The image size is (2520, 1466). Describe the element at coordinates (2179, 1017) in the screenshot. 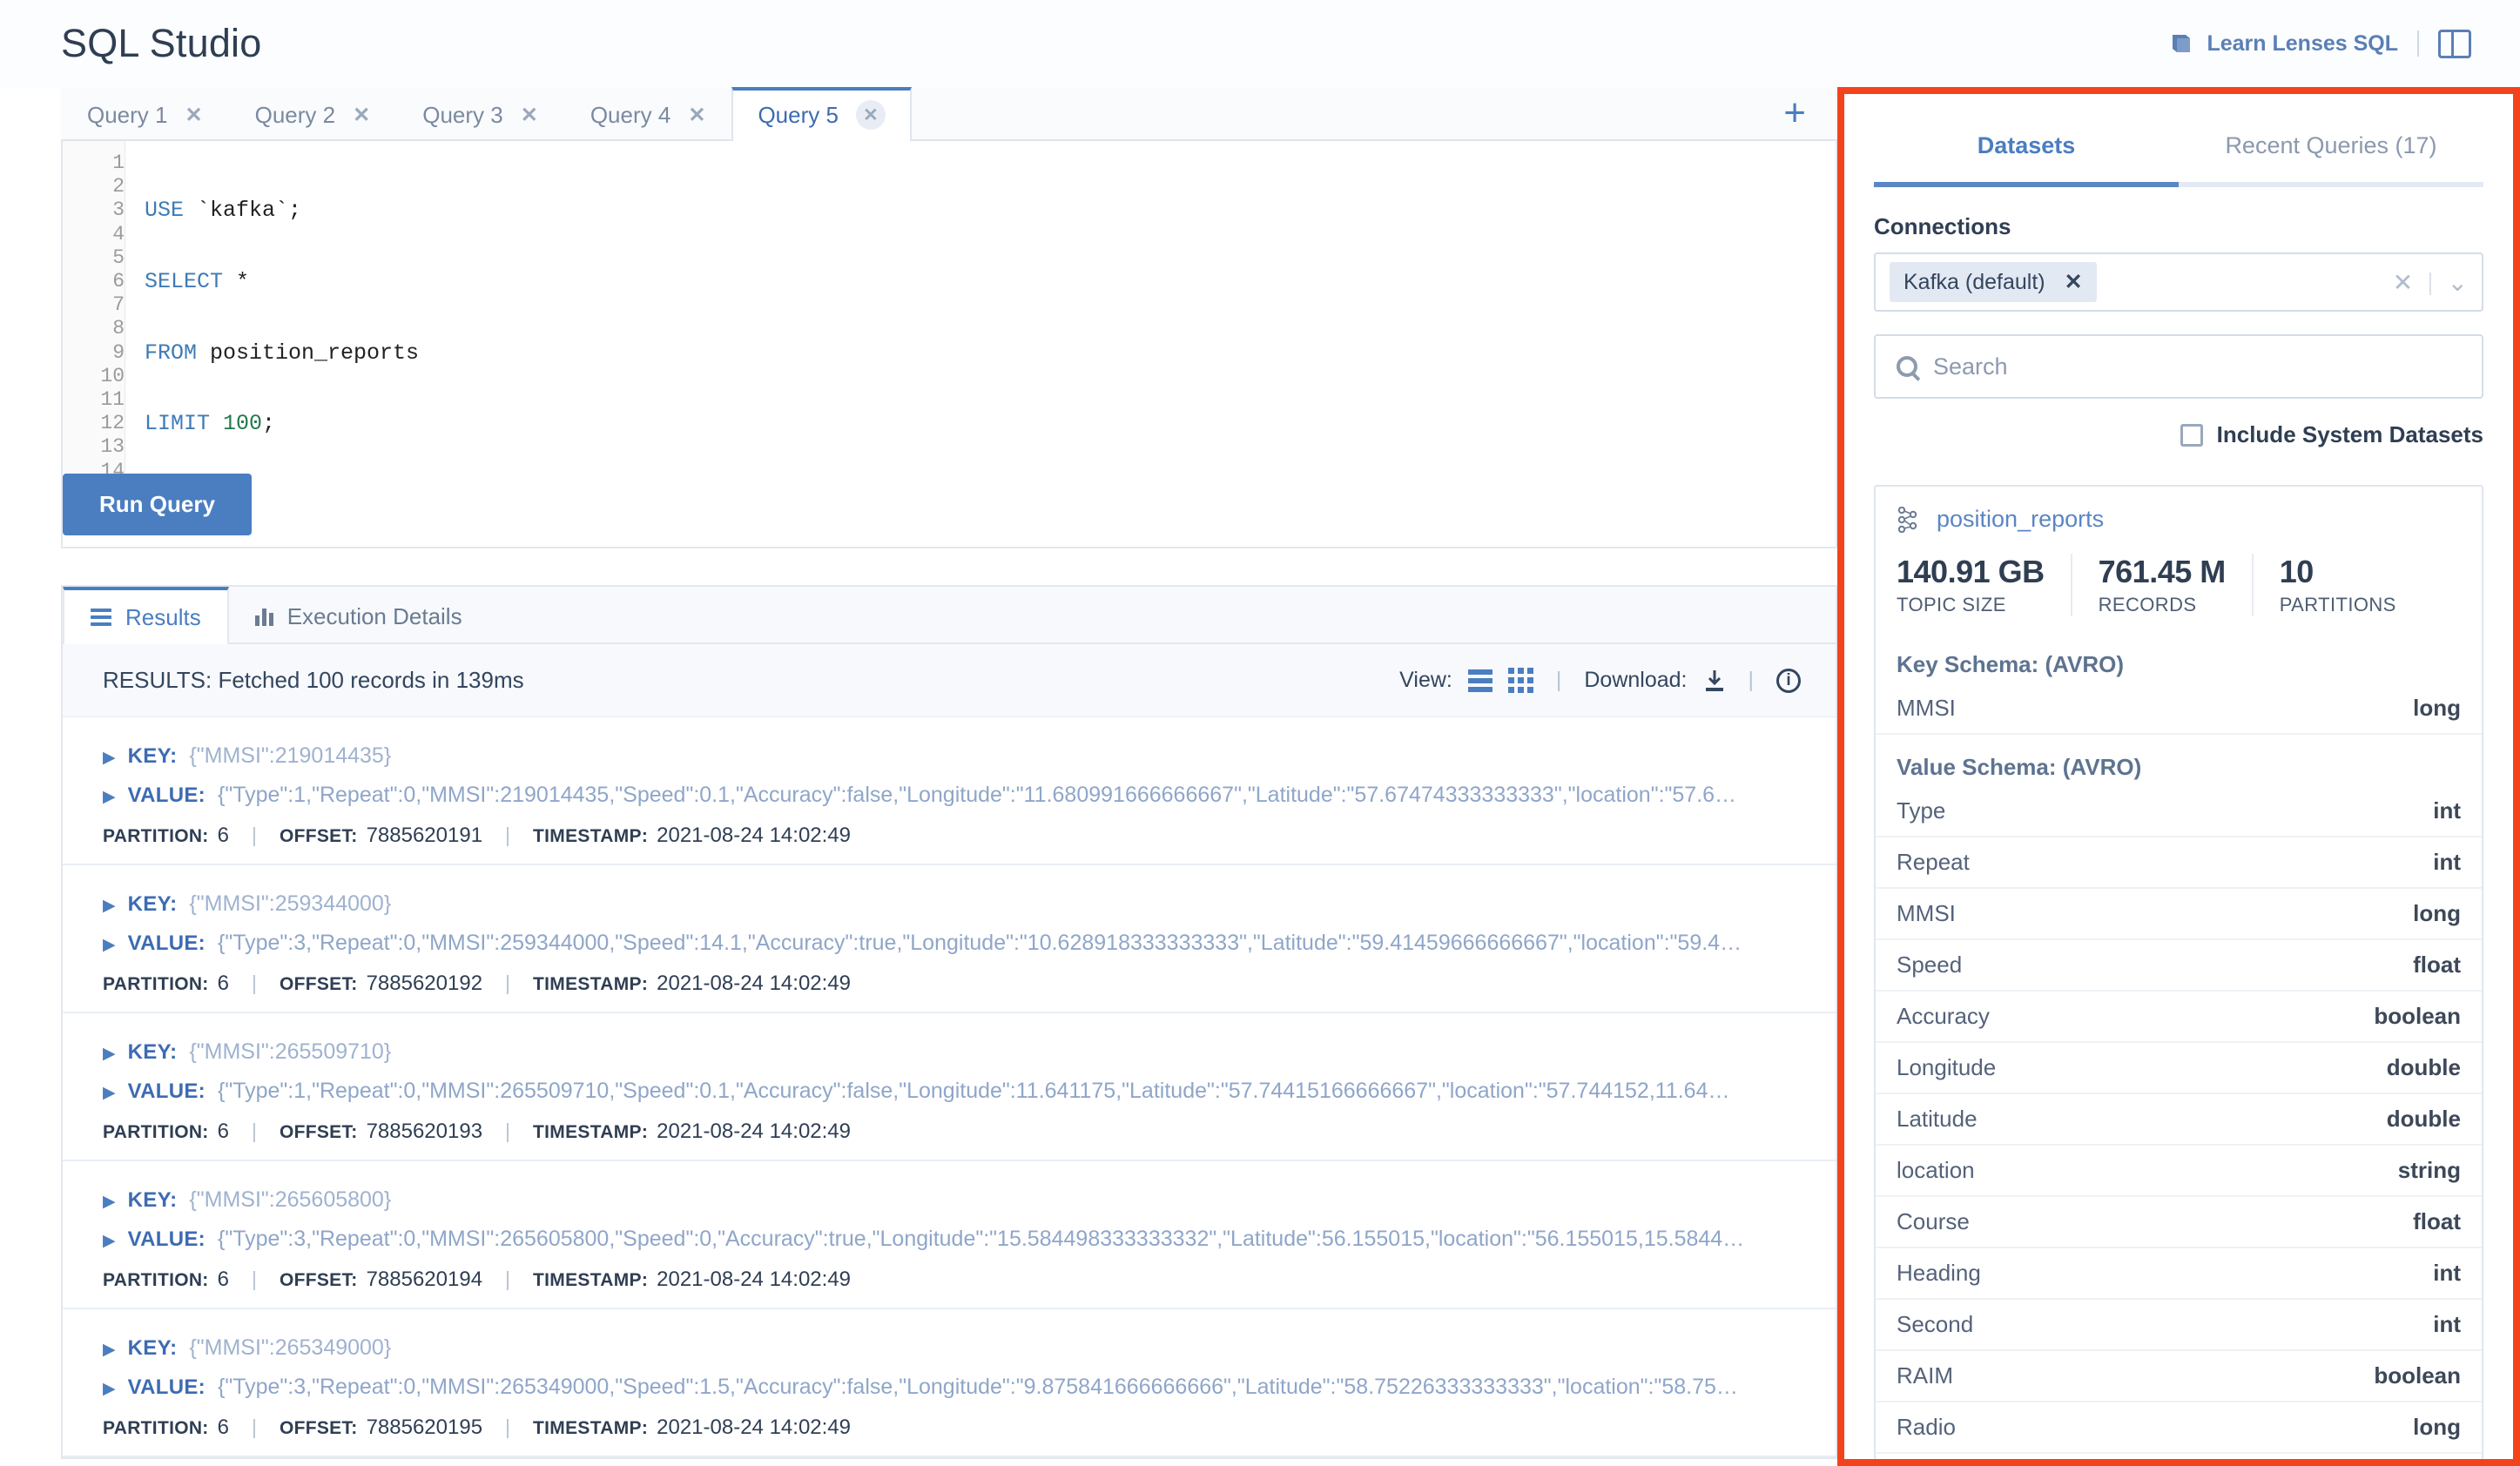

I see `schema-row: Accuracy boolean` at that location.